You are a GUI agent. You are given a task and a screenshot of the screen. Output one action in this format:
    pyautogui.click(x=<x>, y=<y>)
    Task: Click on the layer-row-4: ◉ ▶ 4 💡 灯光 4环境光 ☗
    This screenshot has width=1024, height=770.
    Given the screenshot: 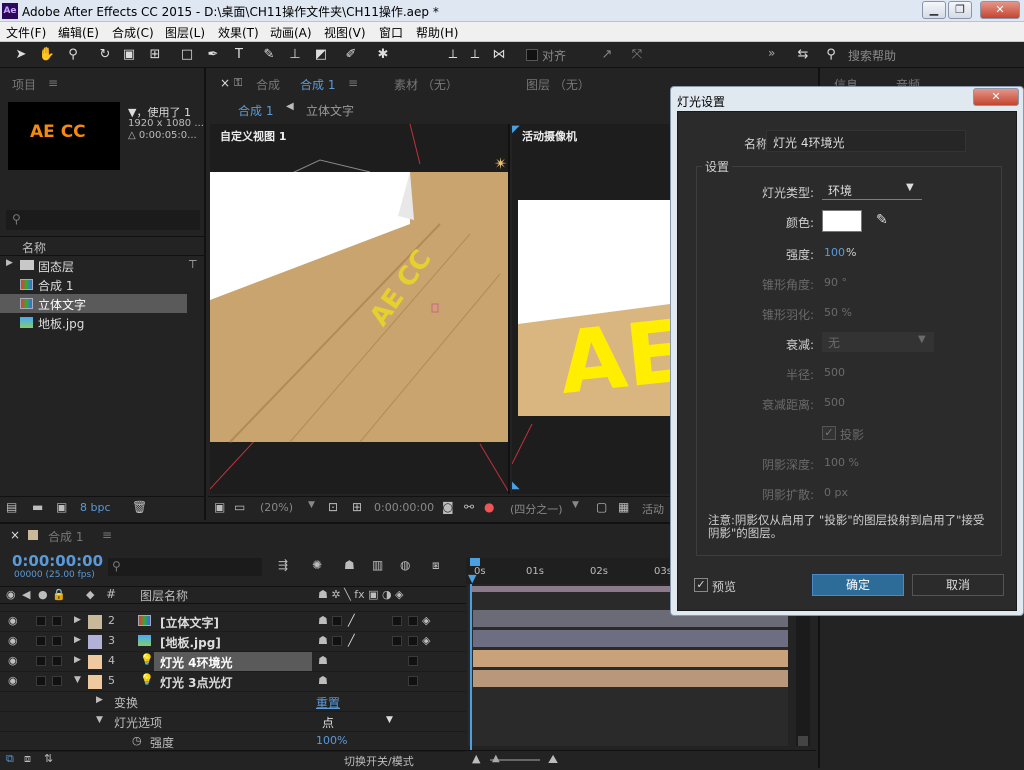 What is the action you would take?
    pyautogui.click(x=233, y=662)
    